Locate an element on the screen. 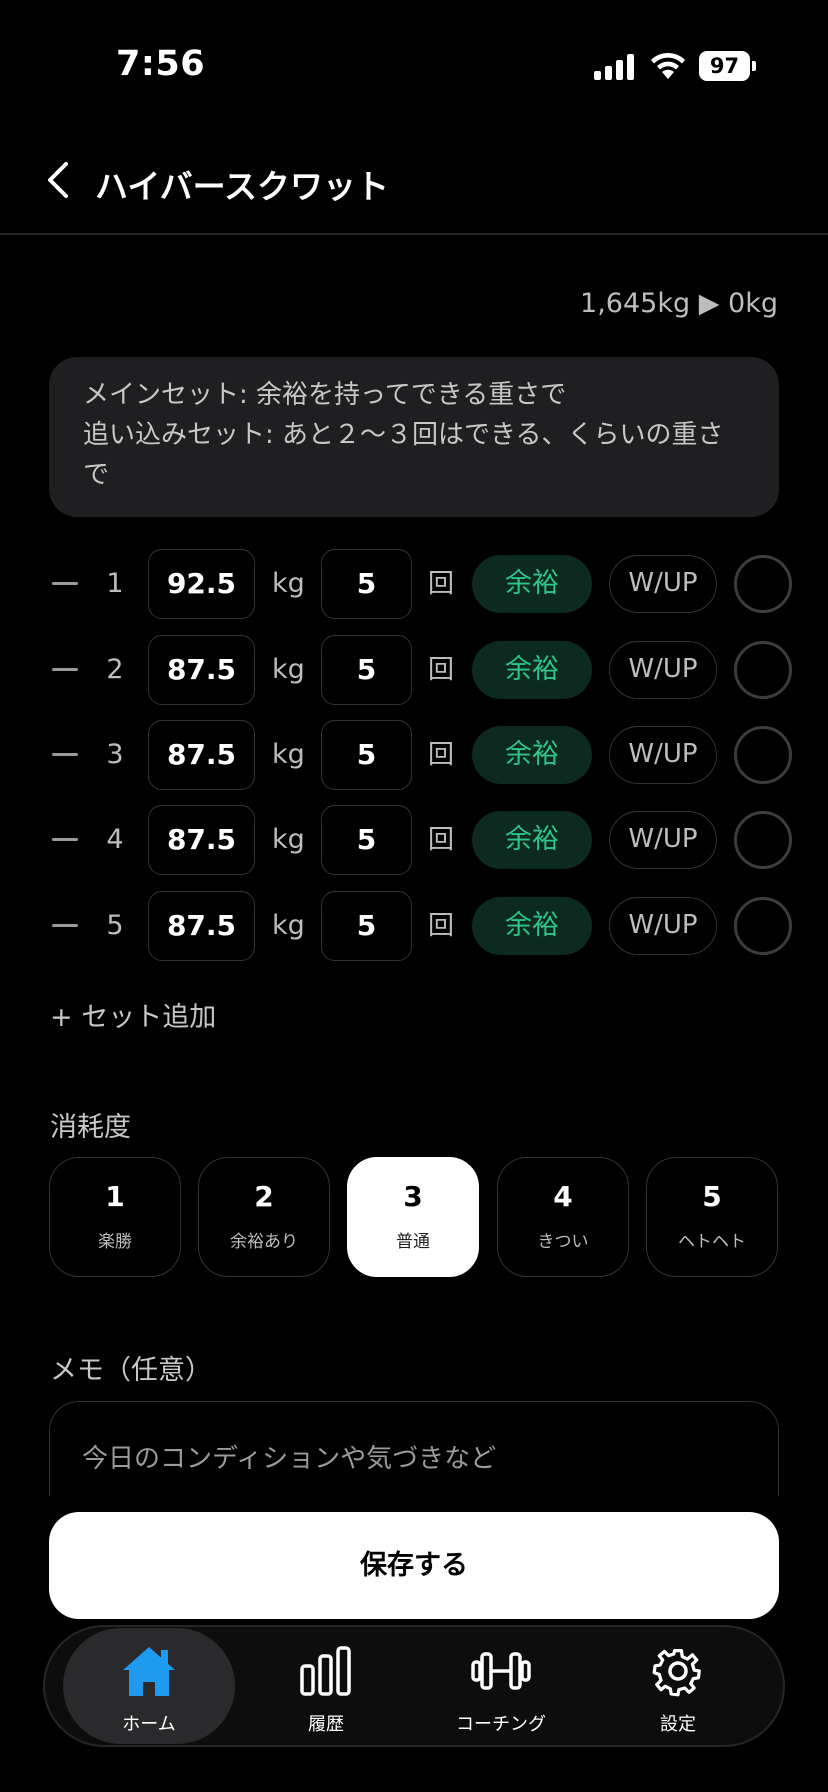  battery-icon: 97 is located at coordinates (727, 66).